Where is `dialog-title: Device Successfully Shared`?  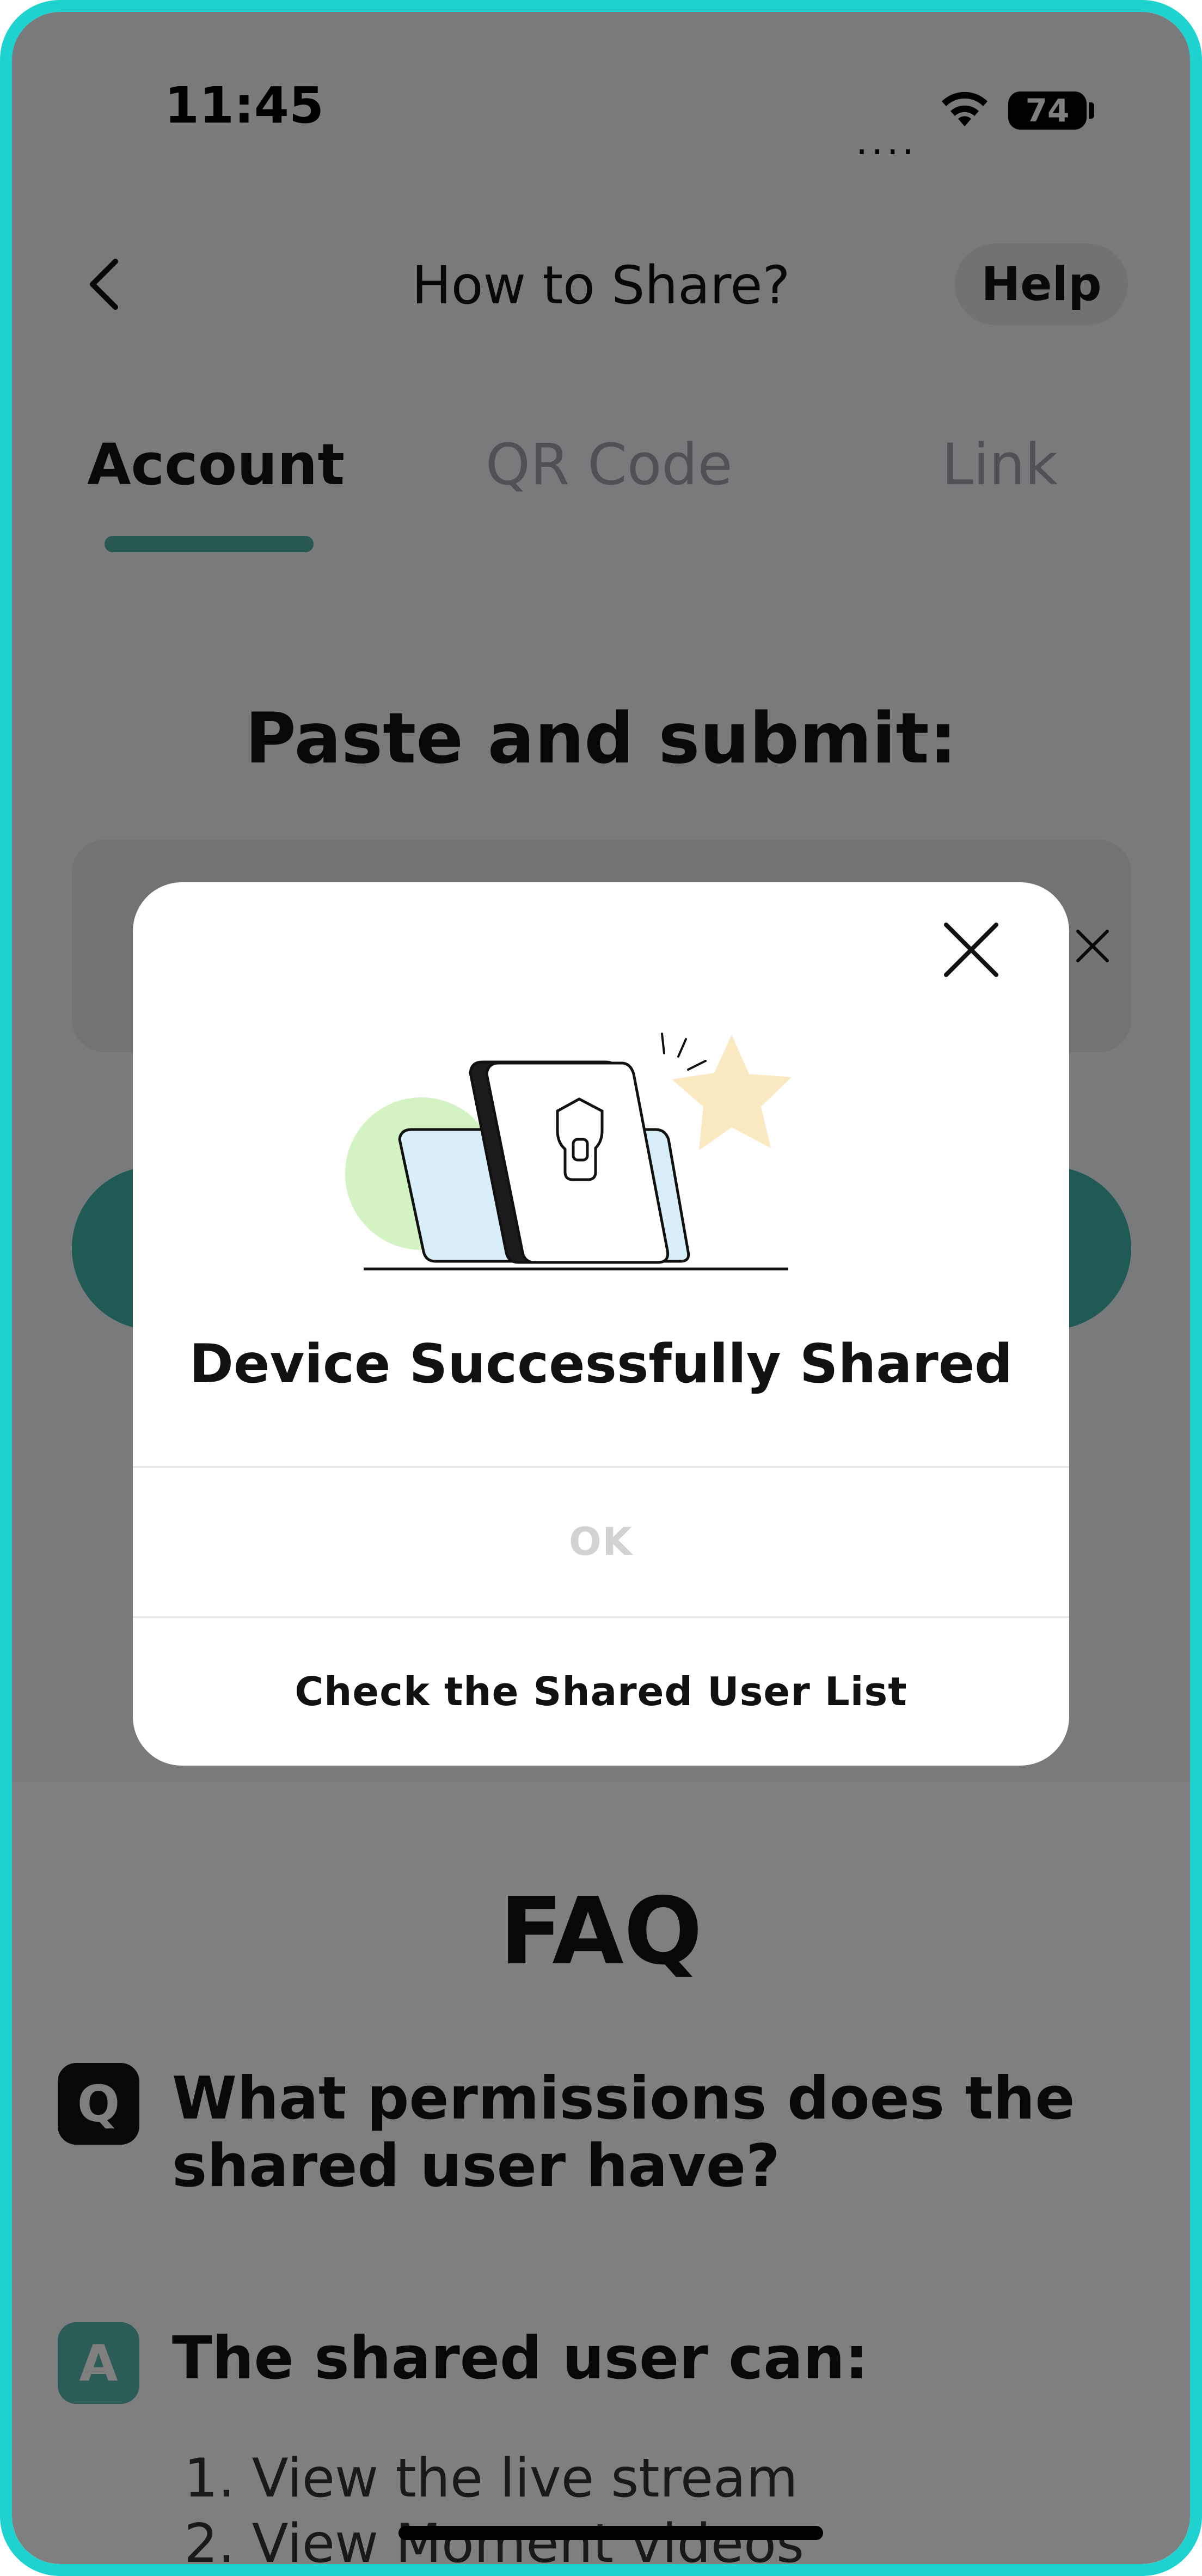 dialog-title: Device Successfully Shared is located at coordinates (601, 1364).